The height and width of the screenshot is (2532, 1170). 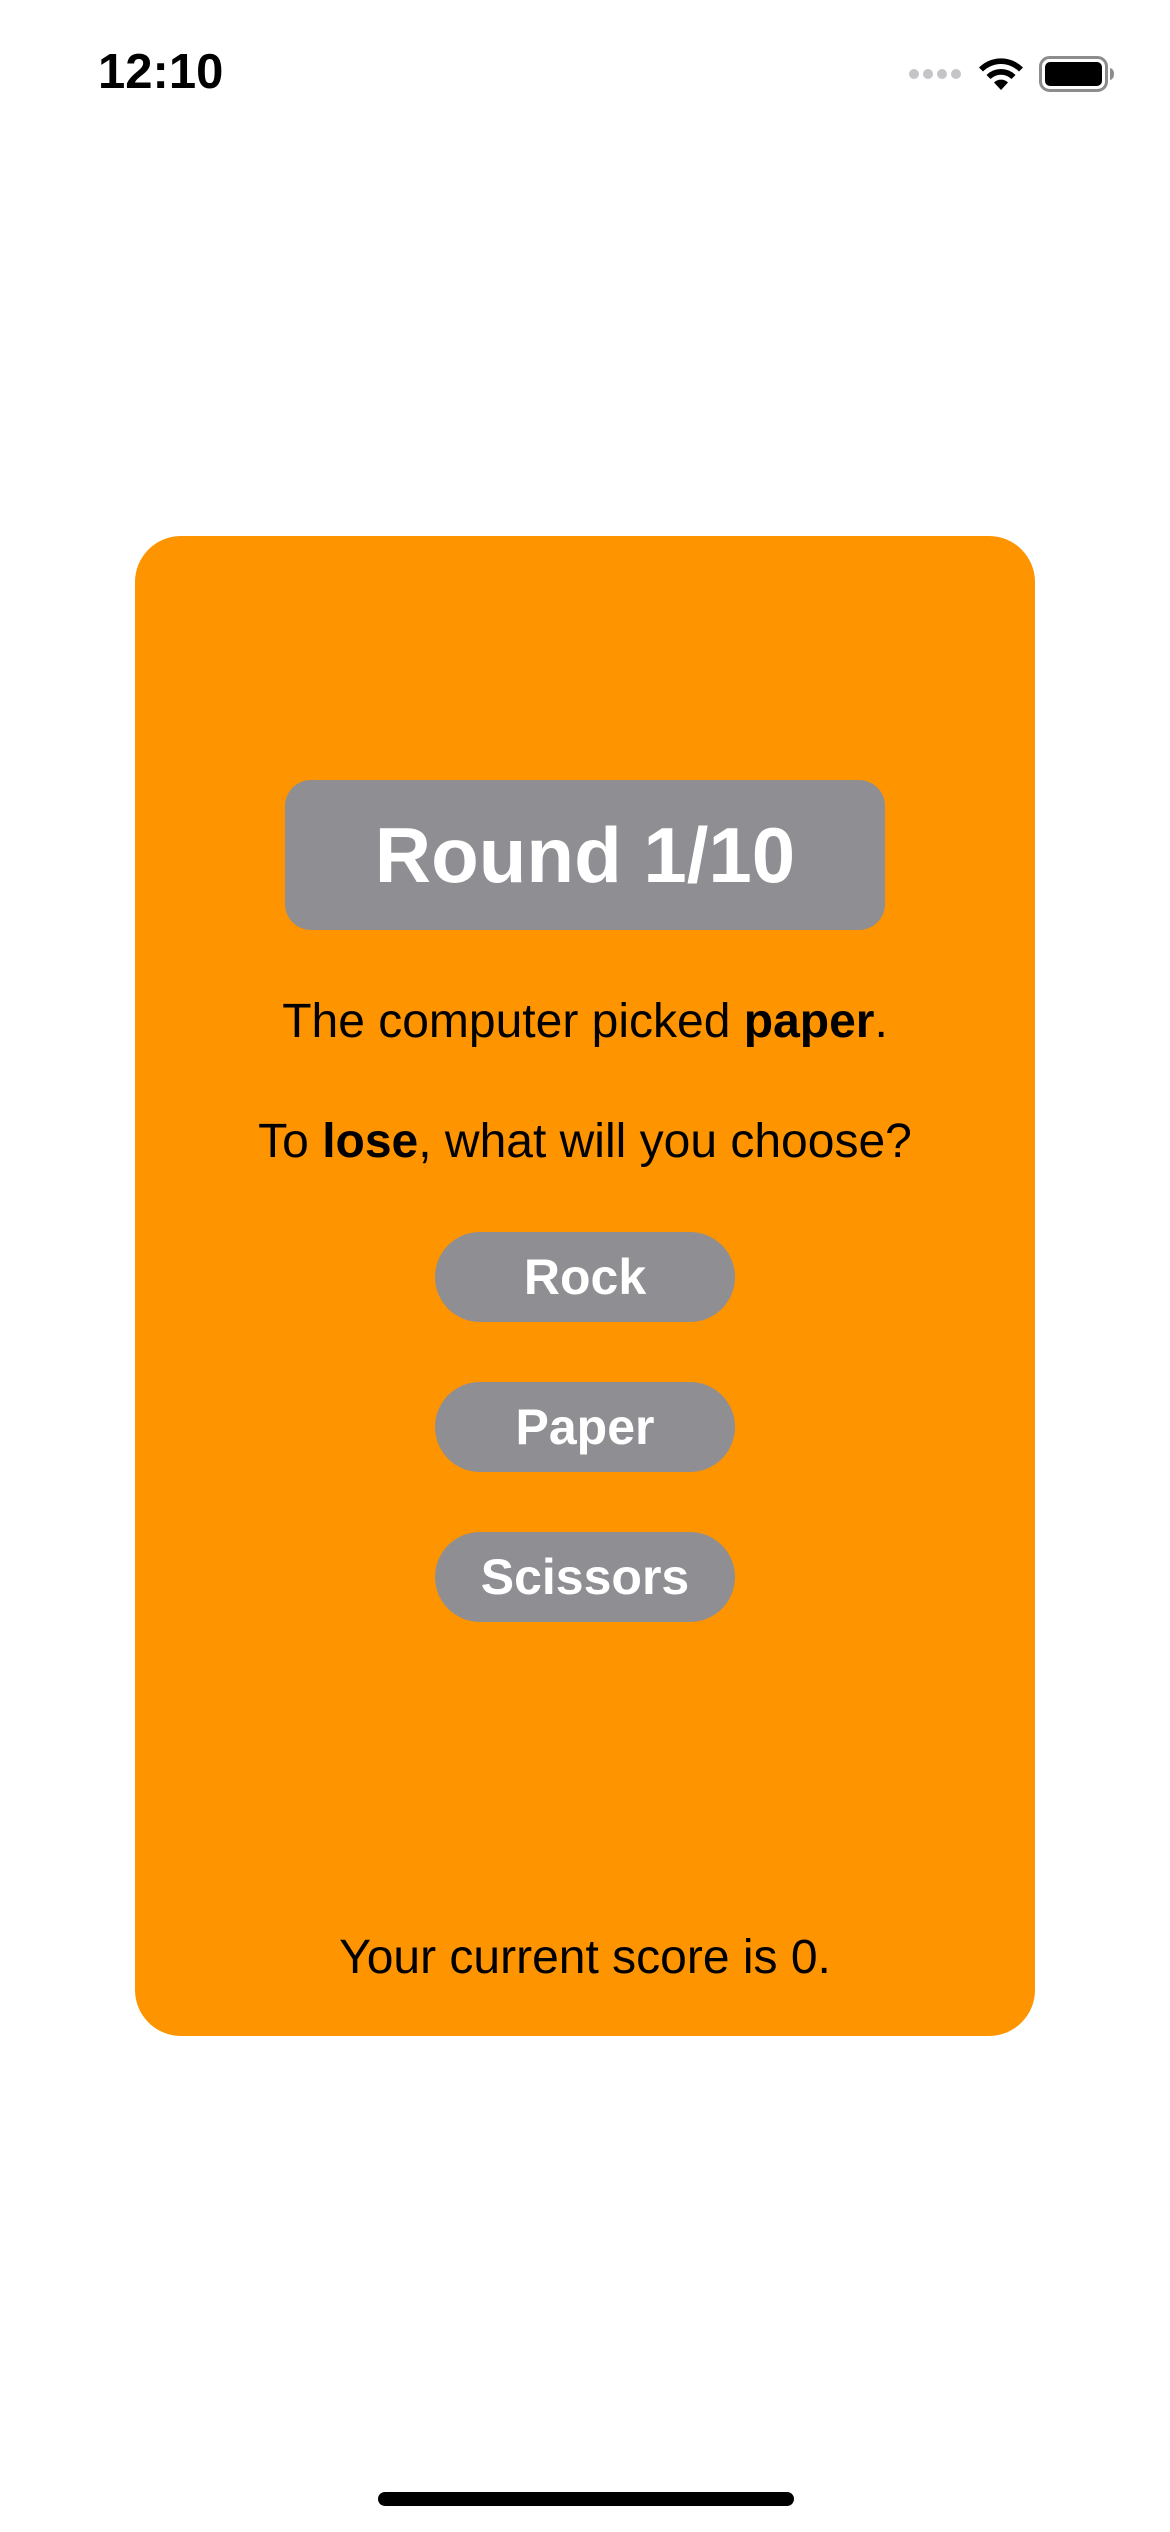 What do you see at coordinates (161, 72) in the screenshot?
I see `status-time: 12:10` at bounding box center [161, 72].